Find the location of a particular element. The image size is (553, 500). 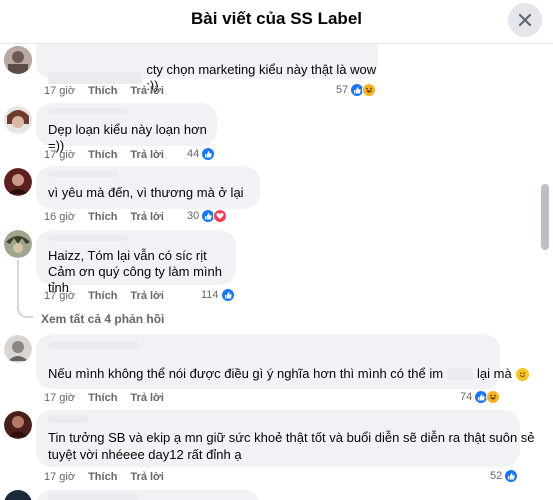

comment-actions: 16 giờ Thích Trả lời is located at coordinates (104, 217).